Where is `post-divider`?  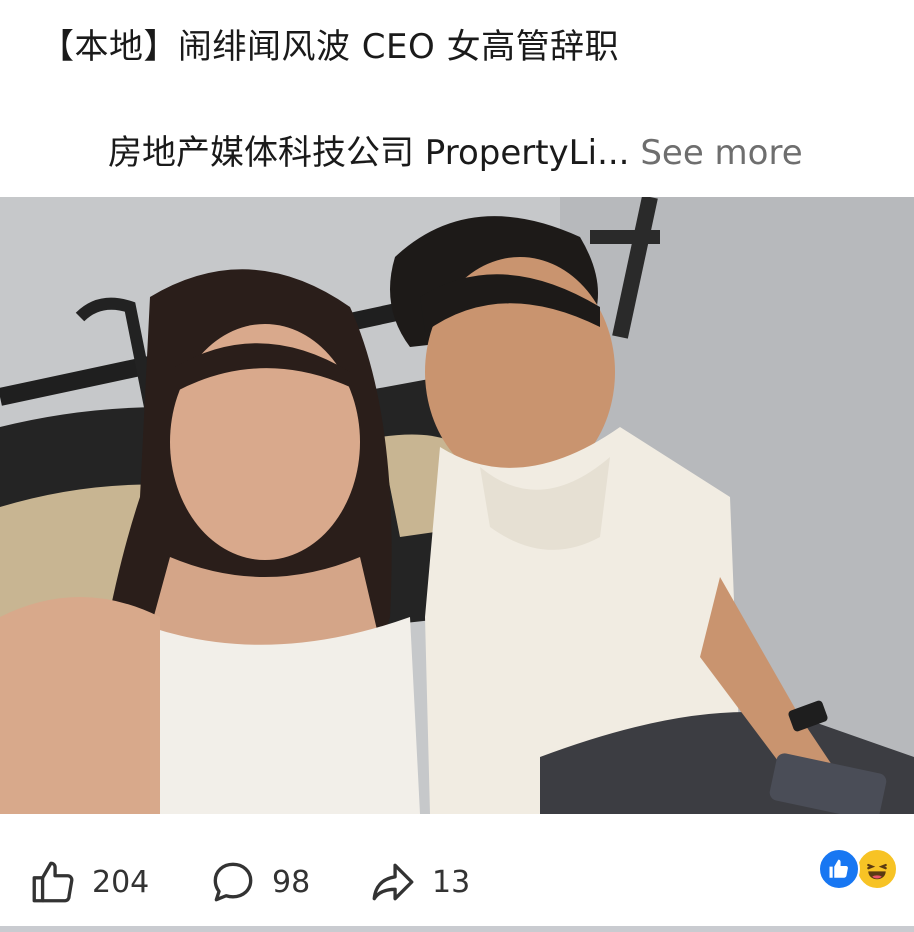
post-divider is located at coordinates (457, 929).